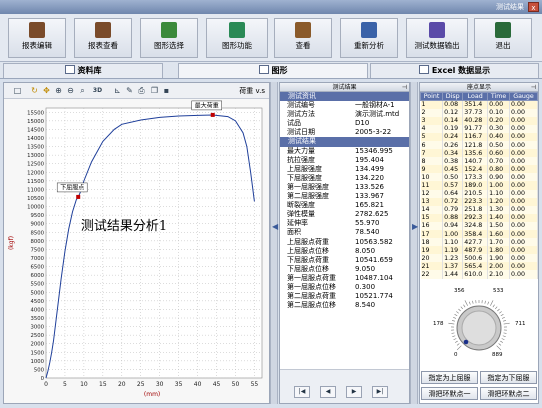 The height and width of the screenshot is (408, 542). I want to click on table-row: 13 0.72 223.3 1.20 0.00, so click(479, 201).